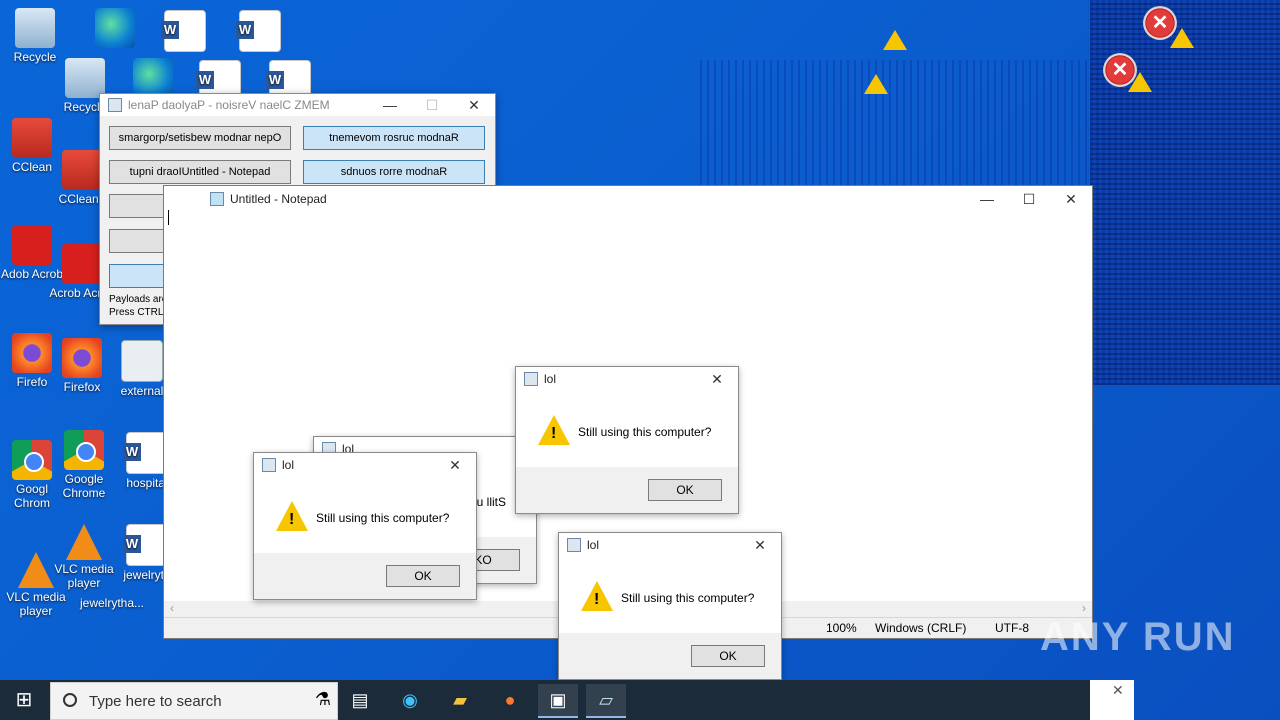  What do you see at coordinates (200, 172) in the screenshot?
I see `payload-button-3: tupni draoIUntitled - Notepad` at bounding box center [200, 172].